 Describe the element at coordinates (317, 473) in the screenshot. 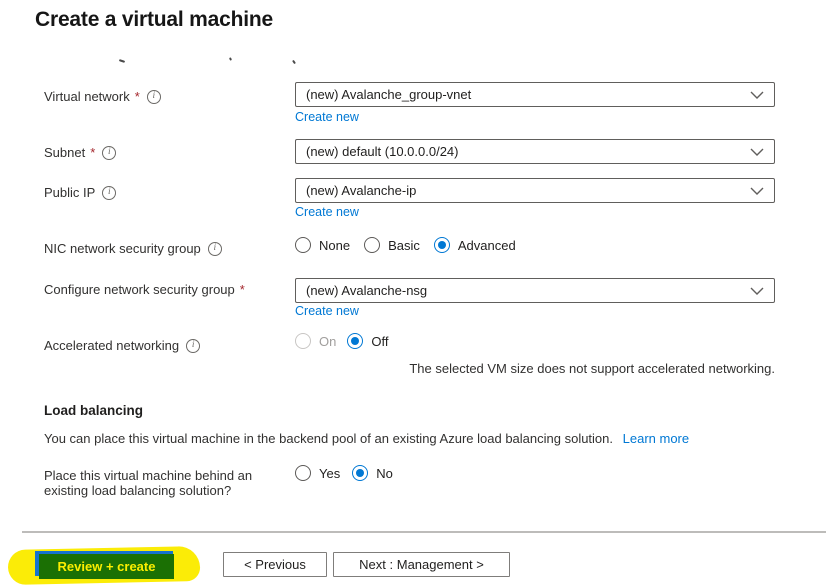

I see `radio-yes: Yes` at that location.